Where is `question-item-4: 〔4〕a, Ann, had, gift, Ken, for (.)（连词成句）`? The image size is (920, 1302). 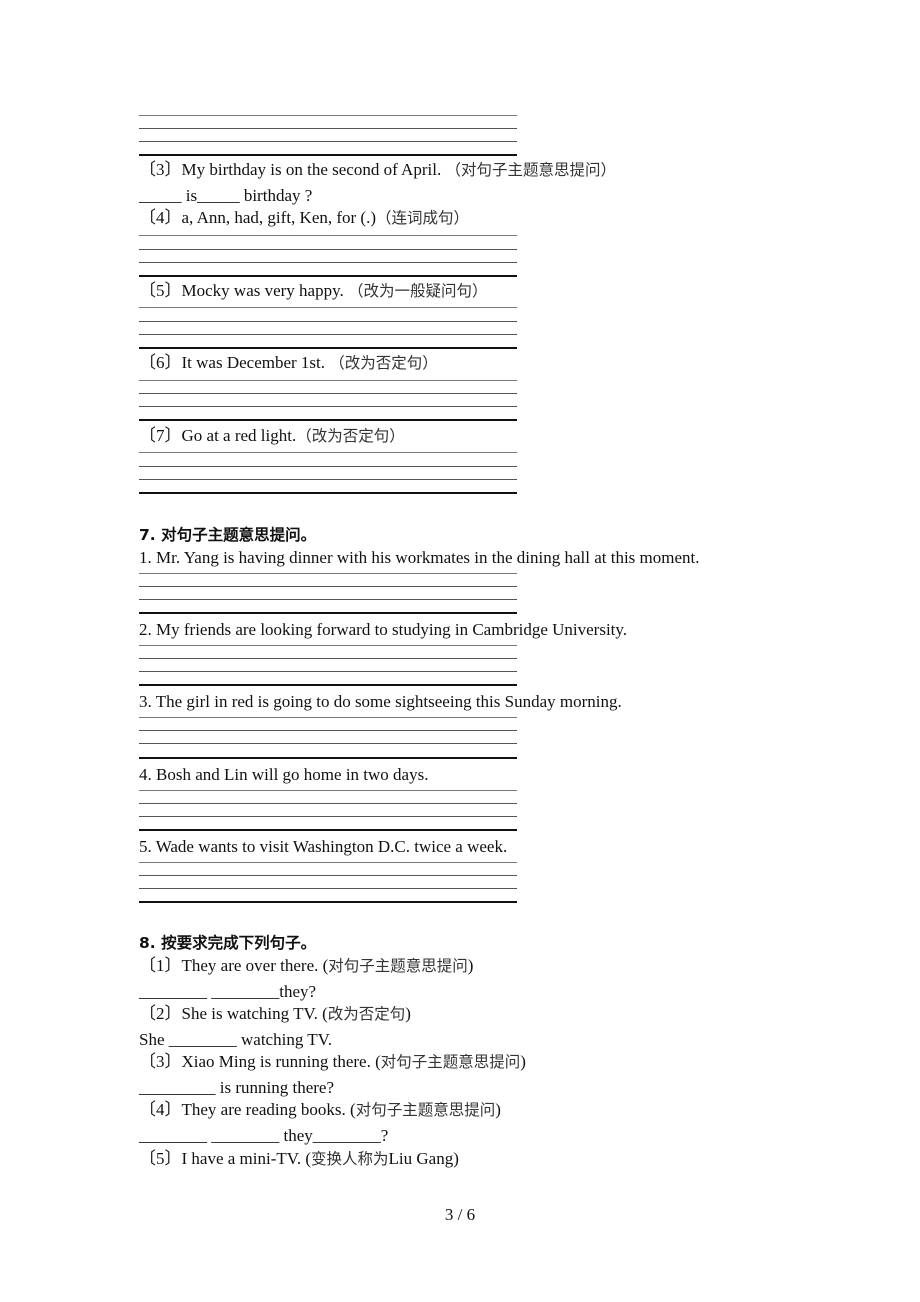 question-item-4: 〔4〕a, Ann, had, gift, Ken, for (.)（连词成句） is located at coordinates (304, 218).